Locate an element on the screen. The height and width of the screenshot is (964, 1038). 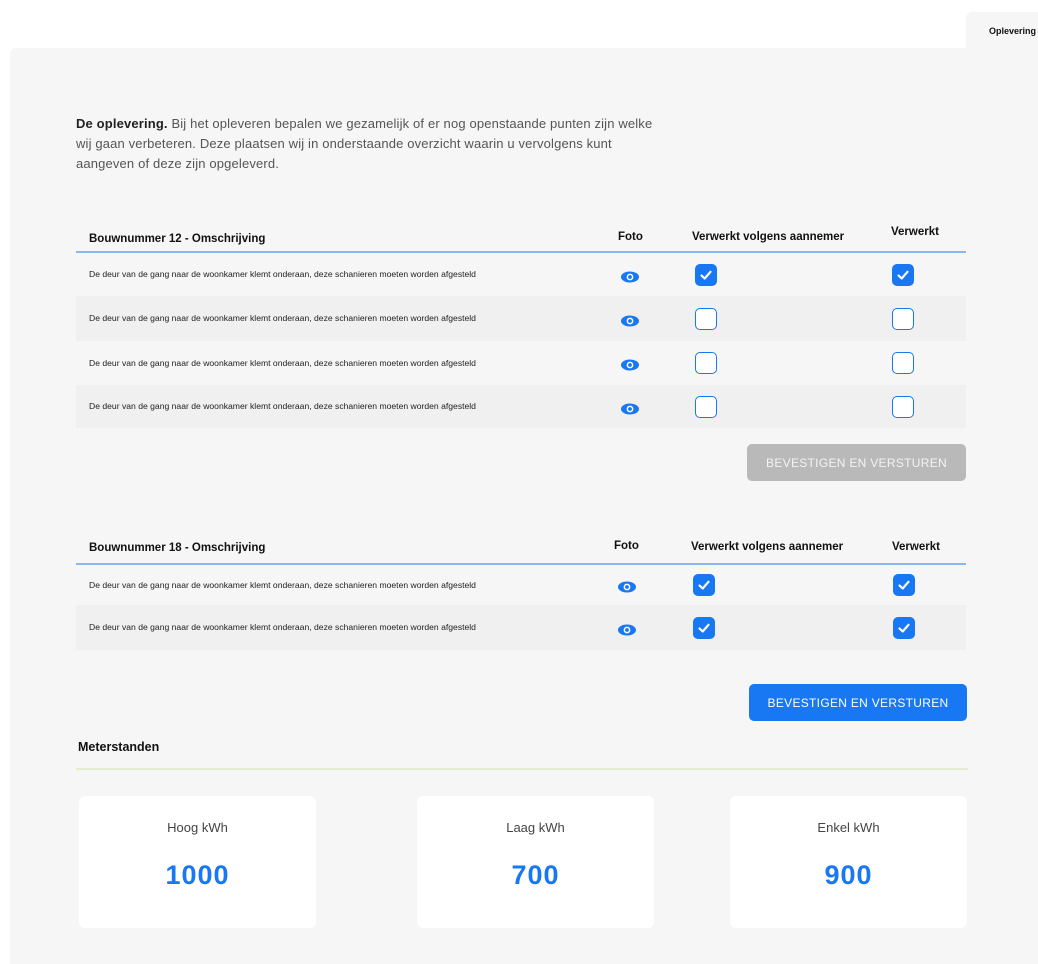
meter-value: 1000 is located at coordinates (197, 875).